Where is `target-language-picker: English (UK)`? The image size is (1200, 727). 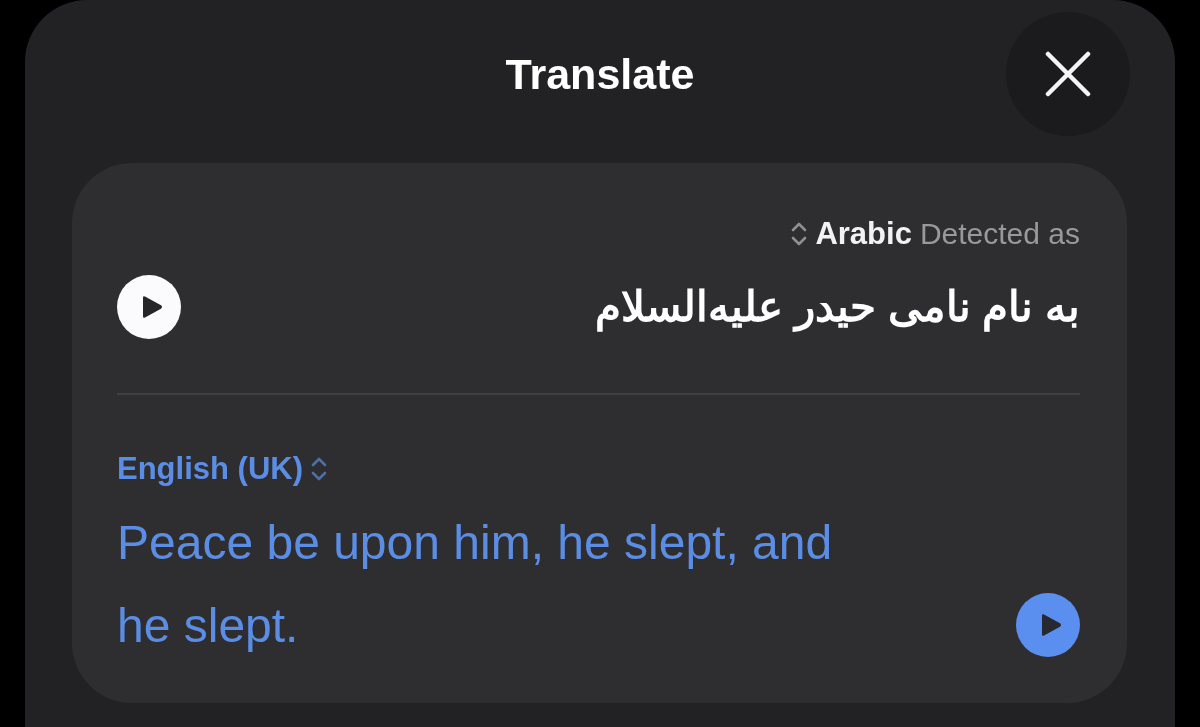 target-language-picker: English (UK) is located at coordinates (222, 469).